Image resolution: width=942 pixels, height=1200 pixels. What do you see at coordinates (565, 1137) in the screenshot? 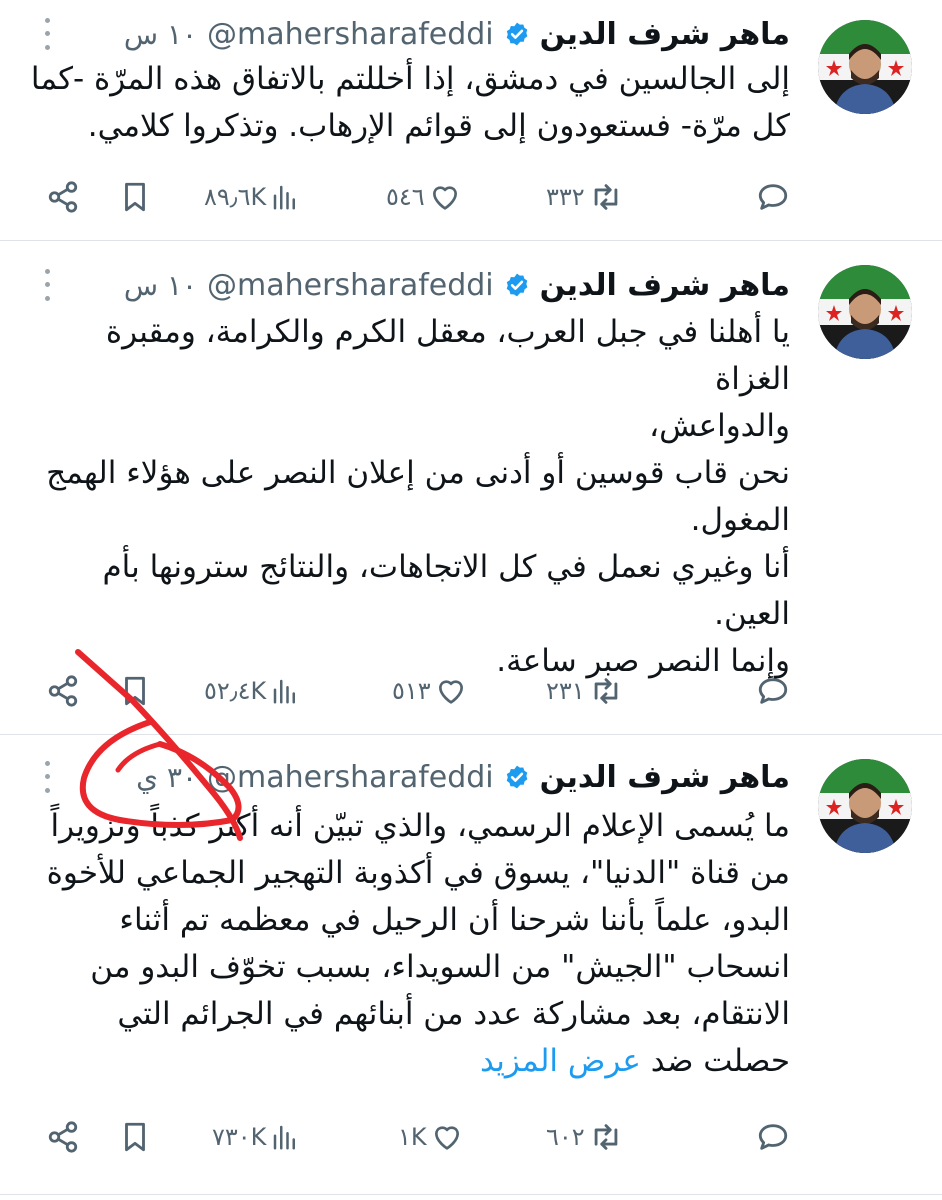
I see `retweets-count: ٦٠٢` at bounding box center [565, 1137].